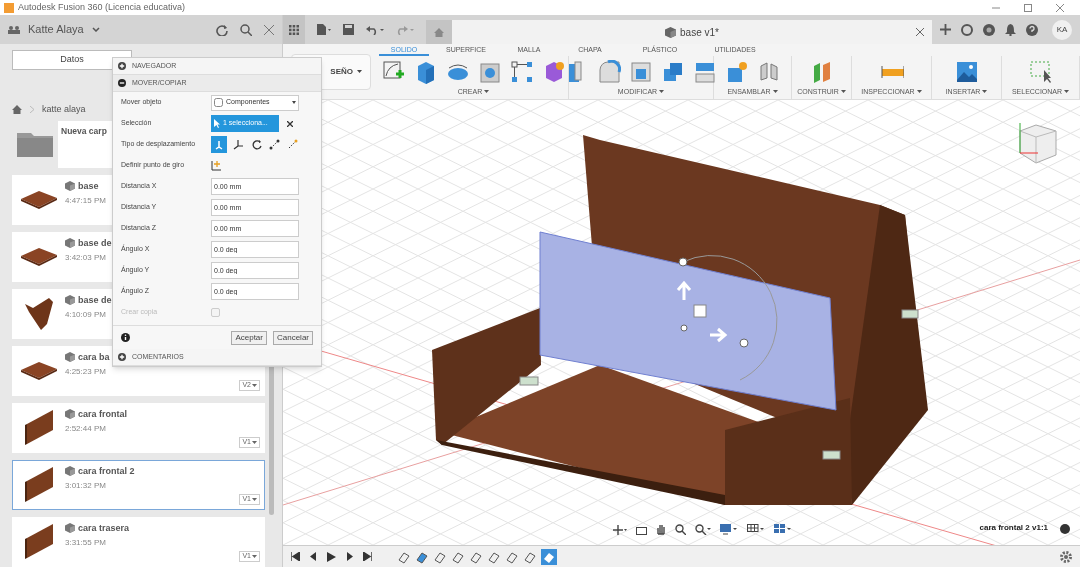 The image size is (1080, 567). Describe the element at coordinates (293, 144) in the screenshot. I see `point-to-position-icon` at that location.